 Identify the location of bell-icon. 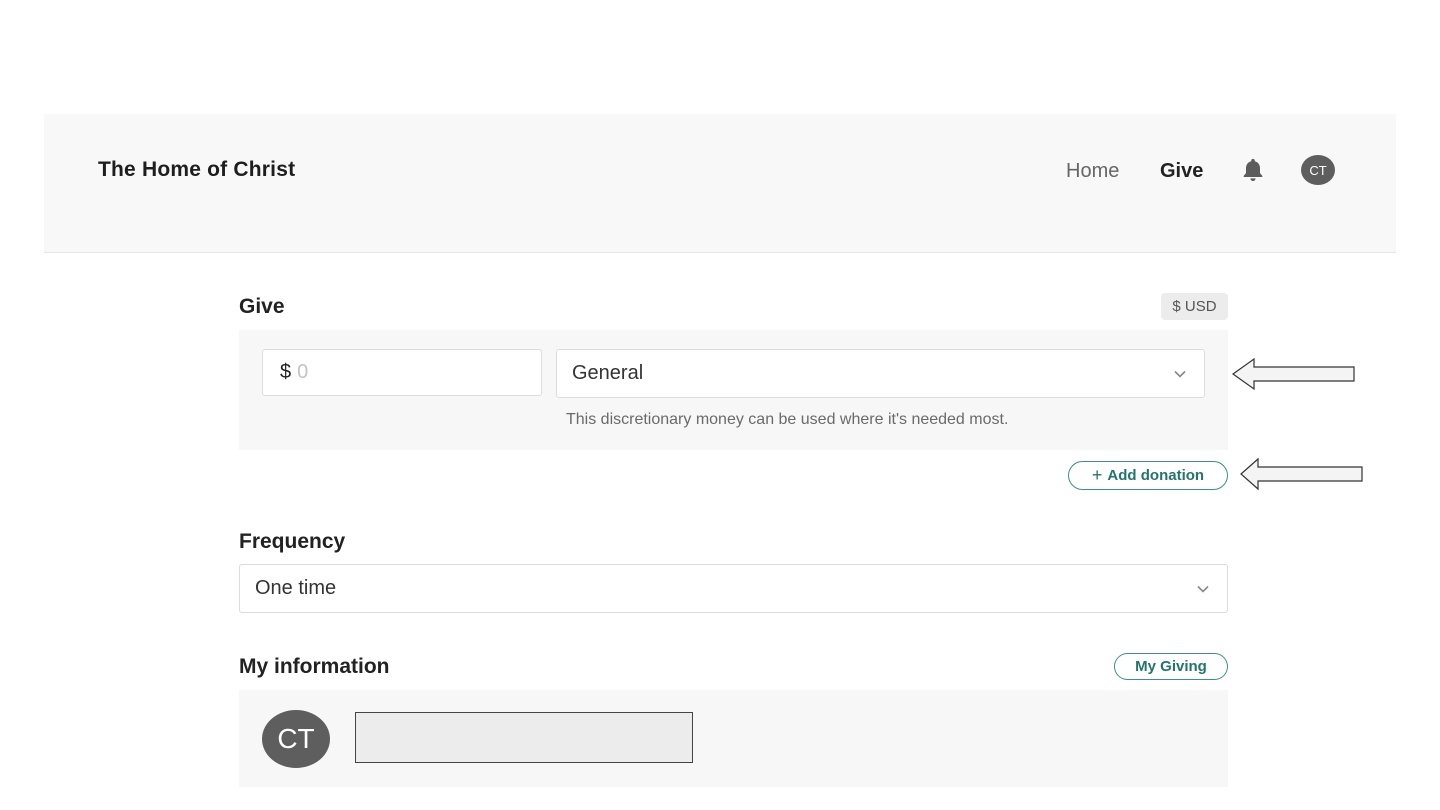
(1253, 170).